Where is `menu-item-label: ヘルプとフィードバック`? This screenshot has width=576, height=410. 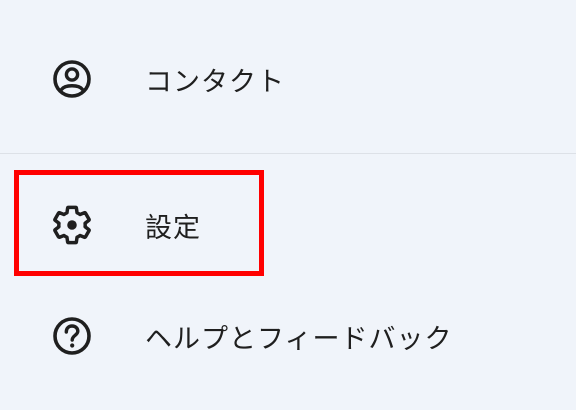 menu-item-label: ヘルプとフィードバック is located at coordinates (299, 339).